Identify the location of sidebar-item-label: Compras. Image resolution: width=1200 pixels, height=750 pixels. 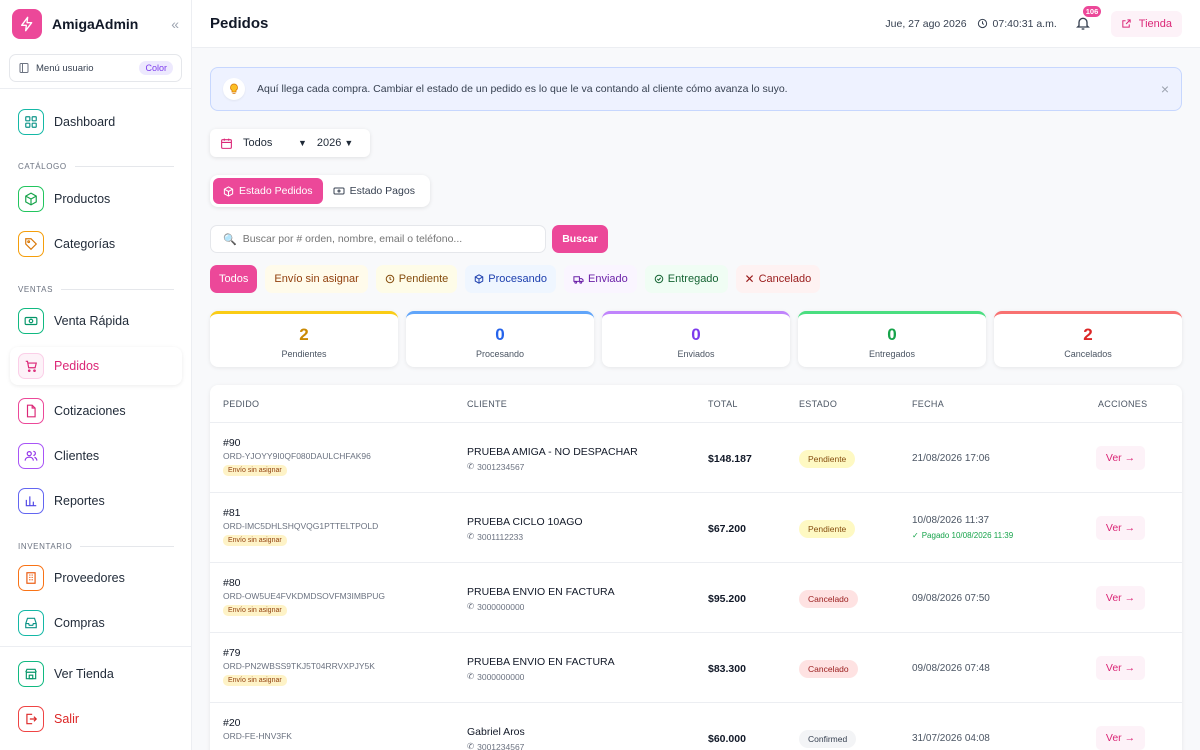
(79, 623).